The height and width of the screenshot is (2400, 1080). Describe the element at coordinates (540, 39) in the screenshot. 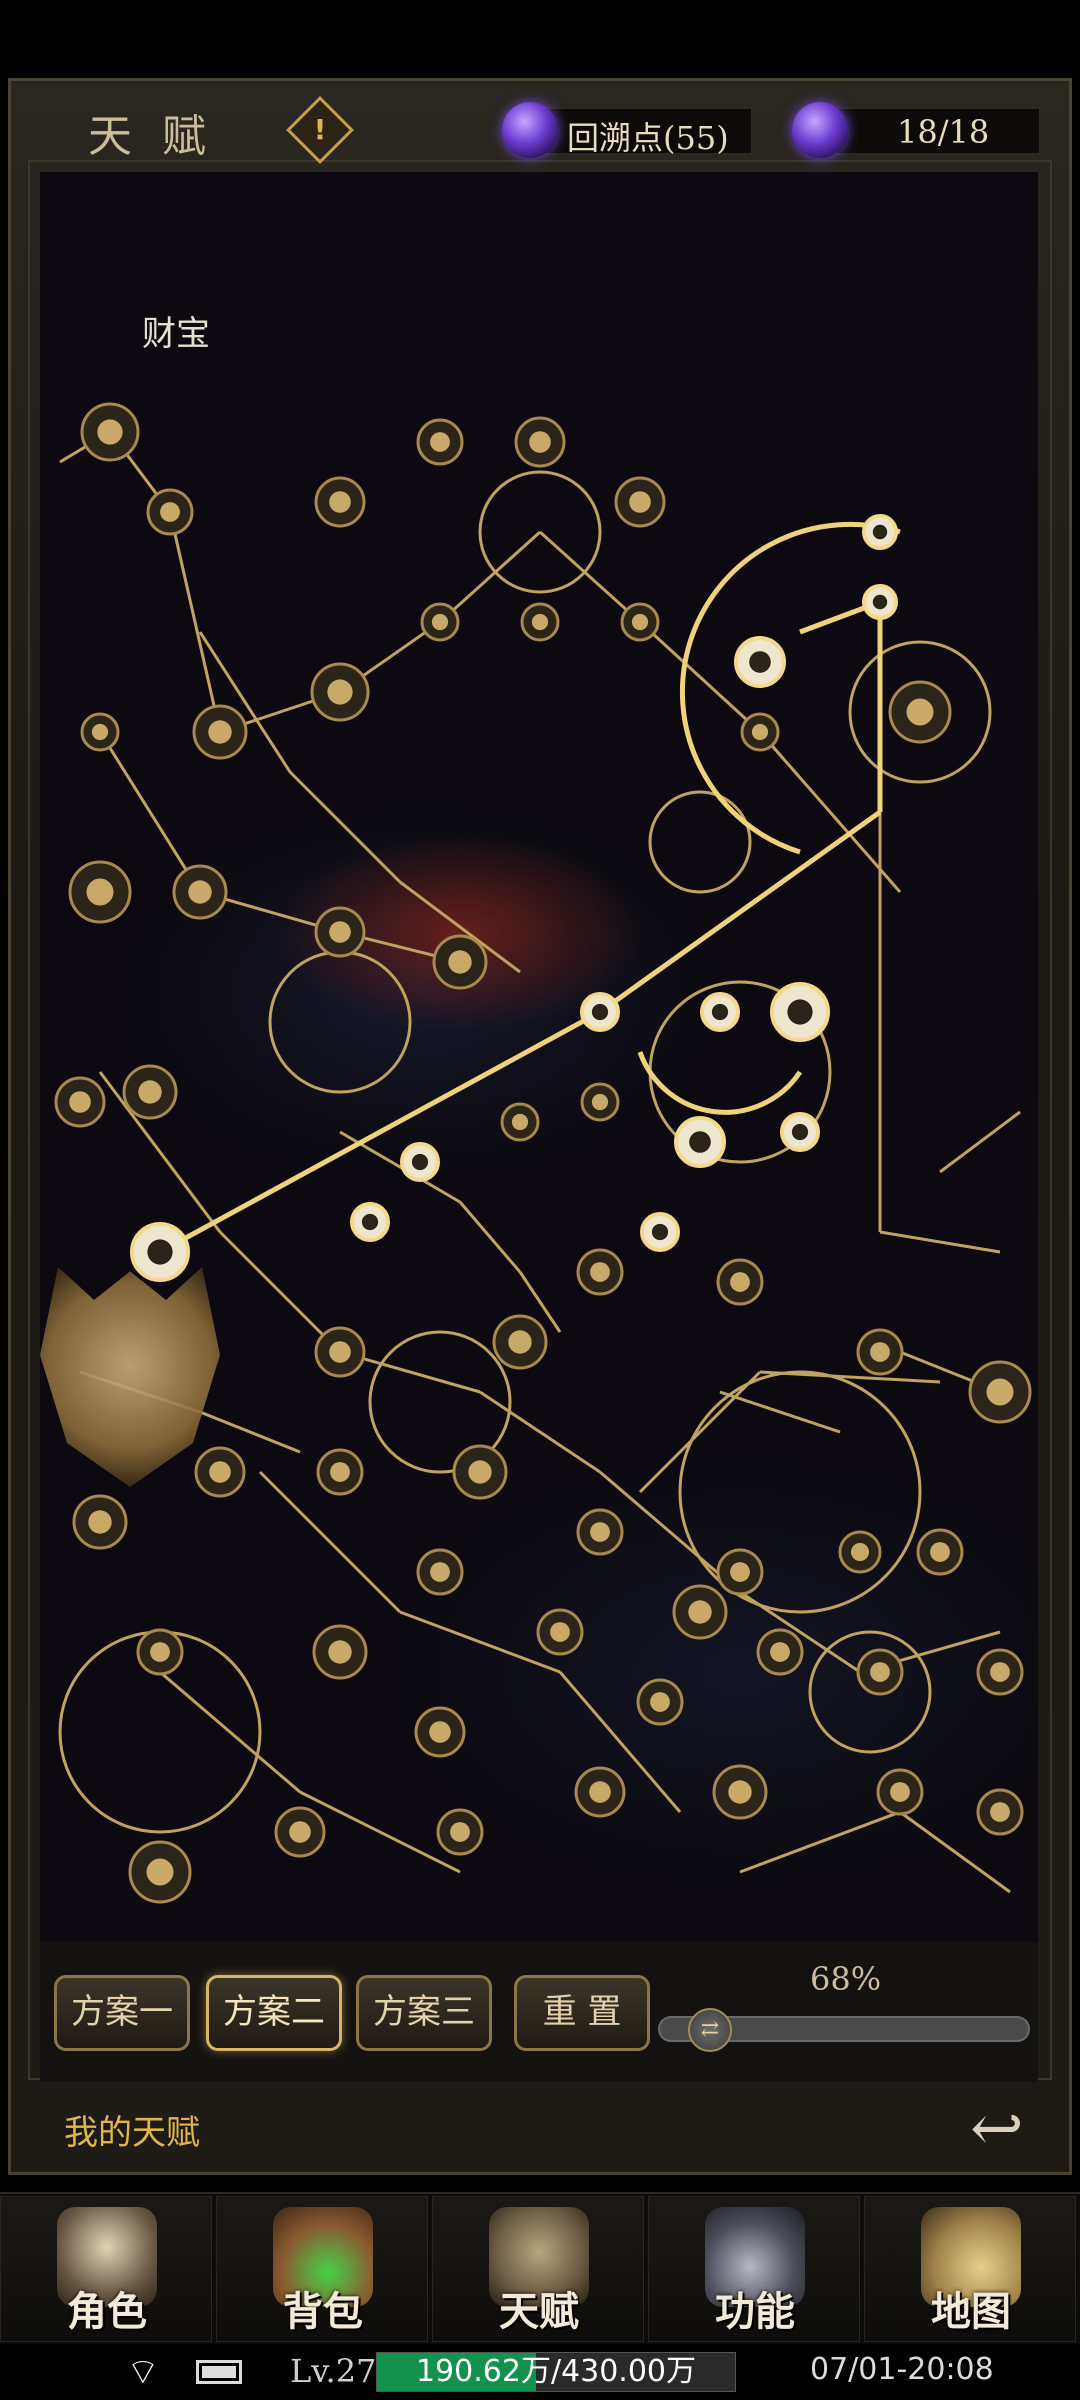

I see `top-black-bar` at that location.